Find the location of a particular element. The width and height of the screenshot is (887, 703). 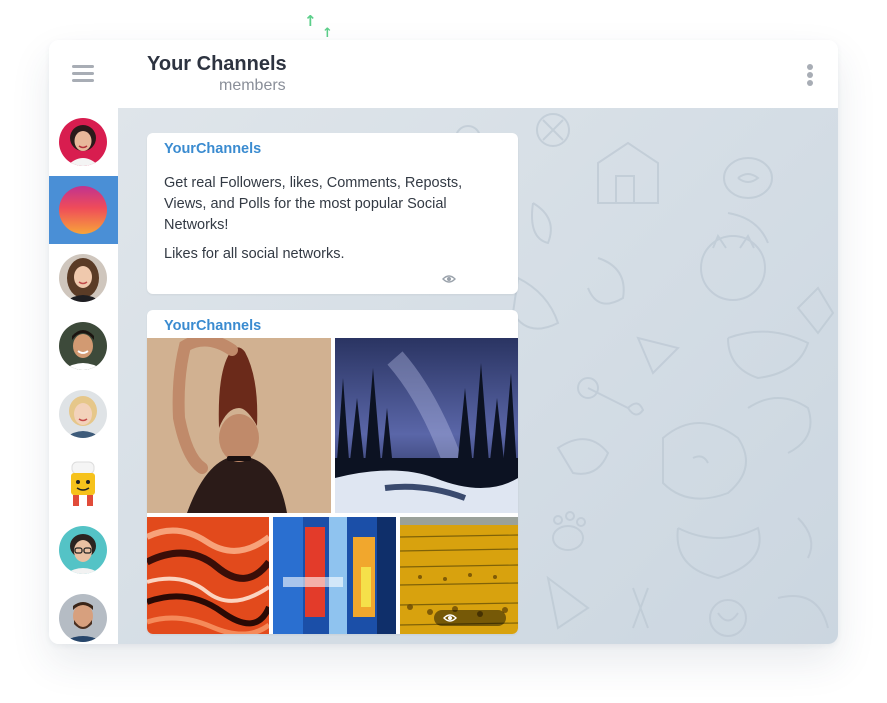

avatar-toy-chef is located at coordinates (83, 482).